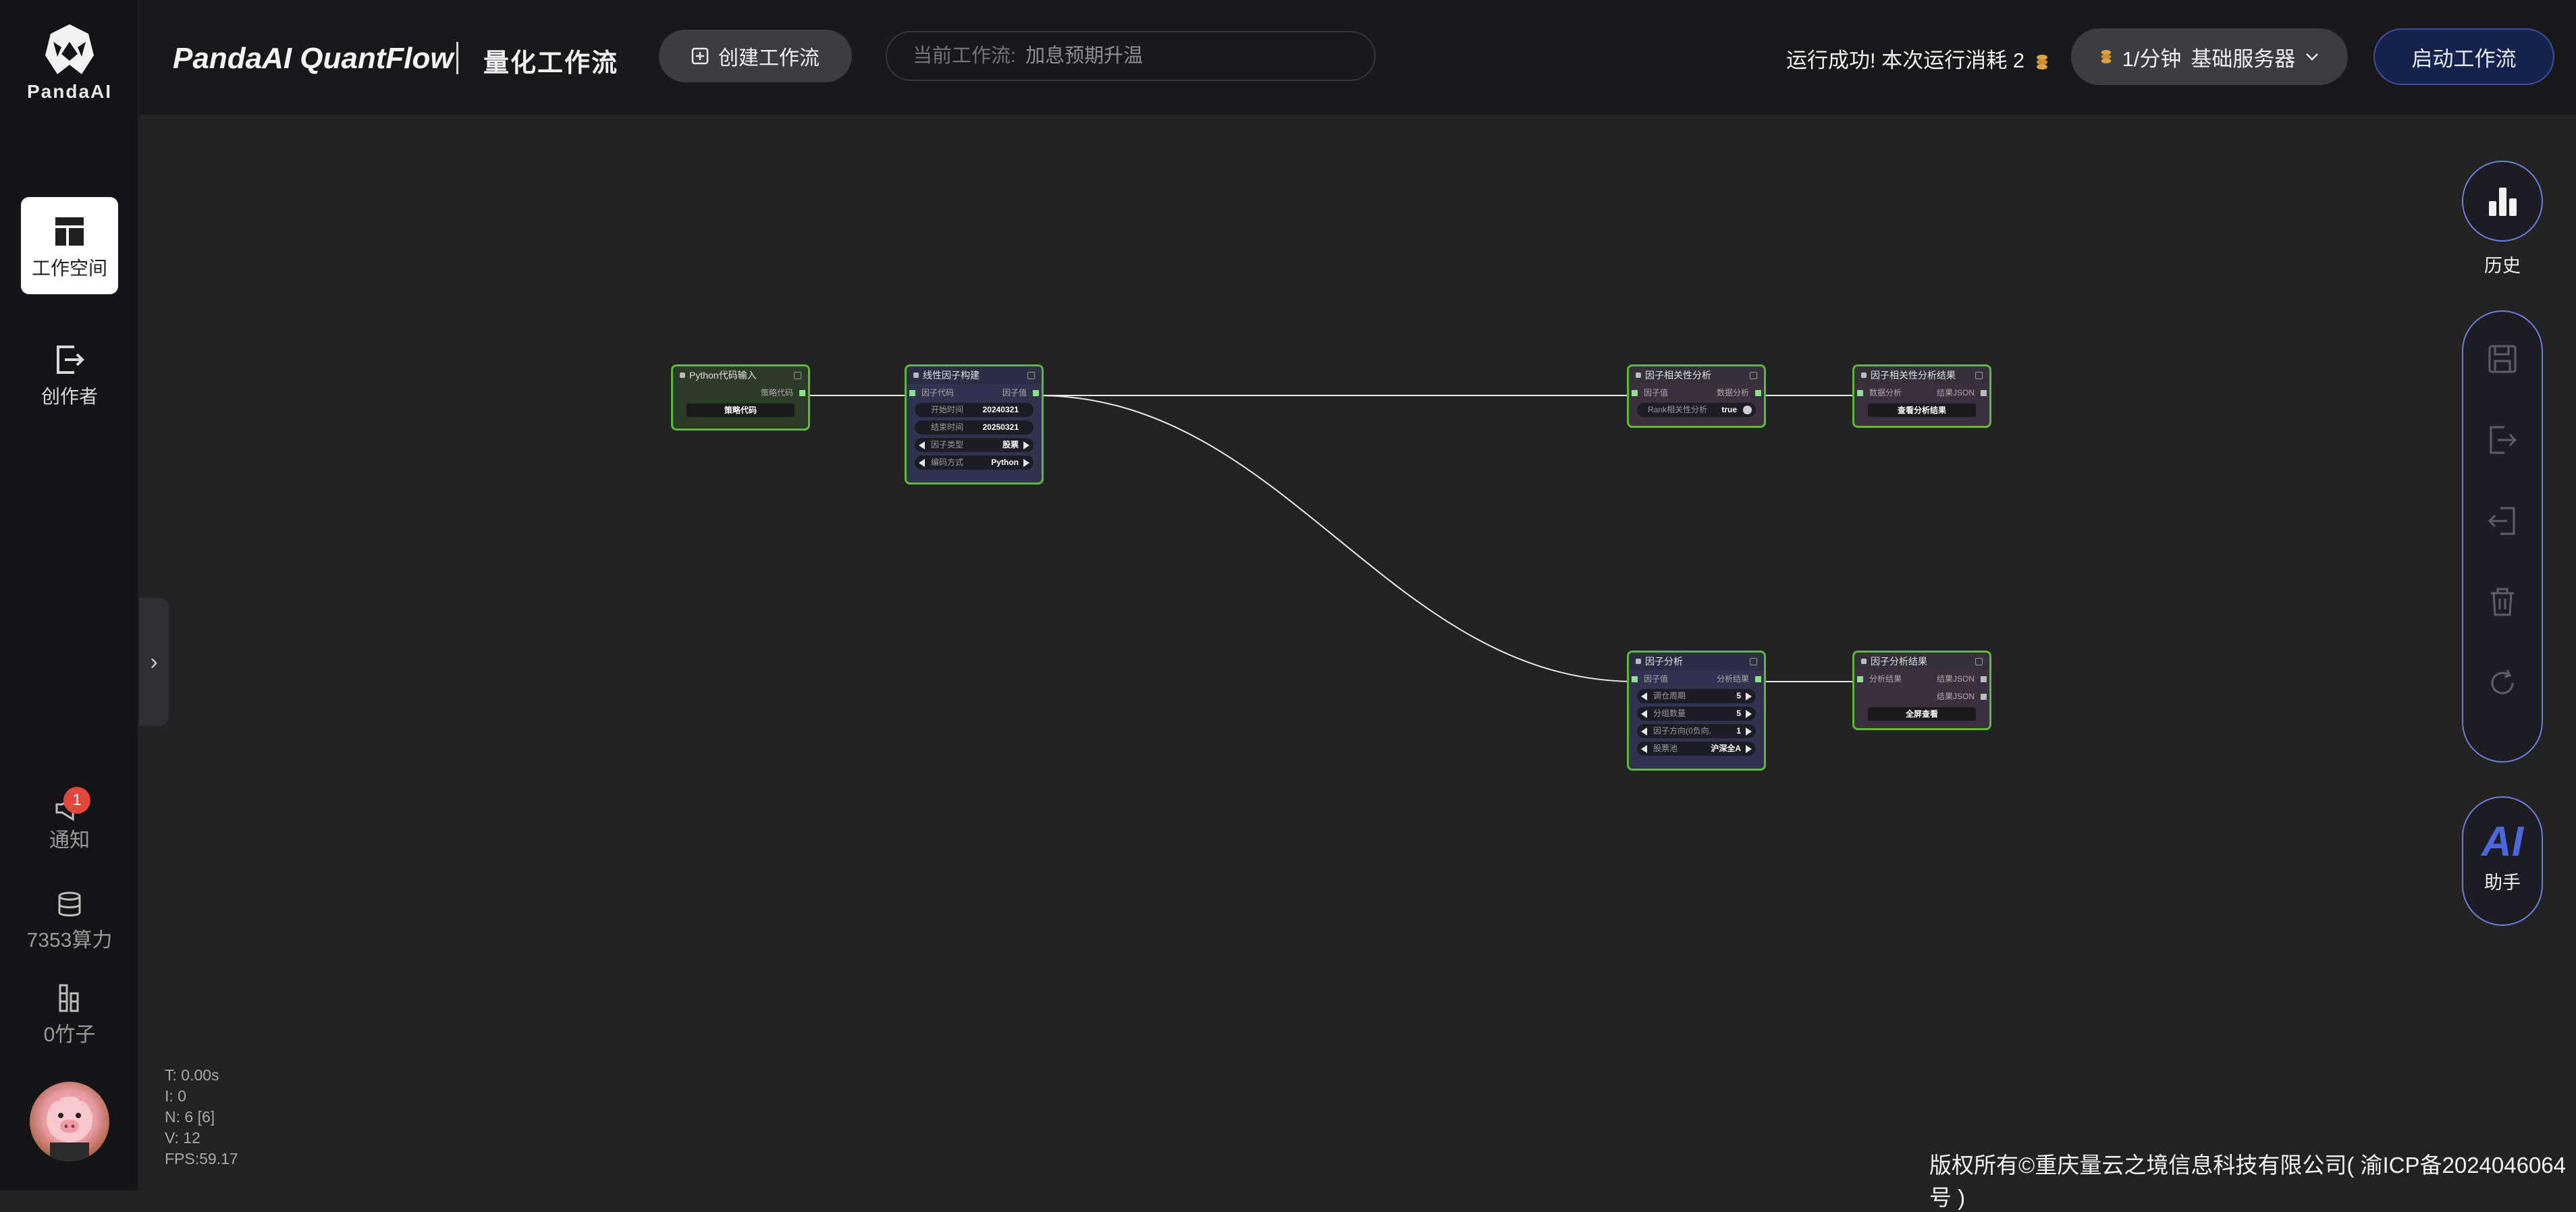 The height and width of the screenshot is (1212, 2576). Describe the element at coordinates (948, 463) in the screenshot. I see `field-label: 编码方式` at that location.